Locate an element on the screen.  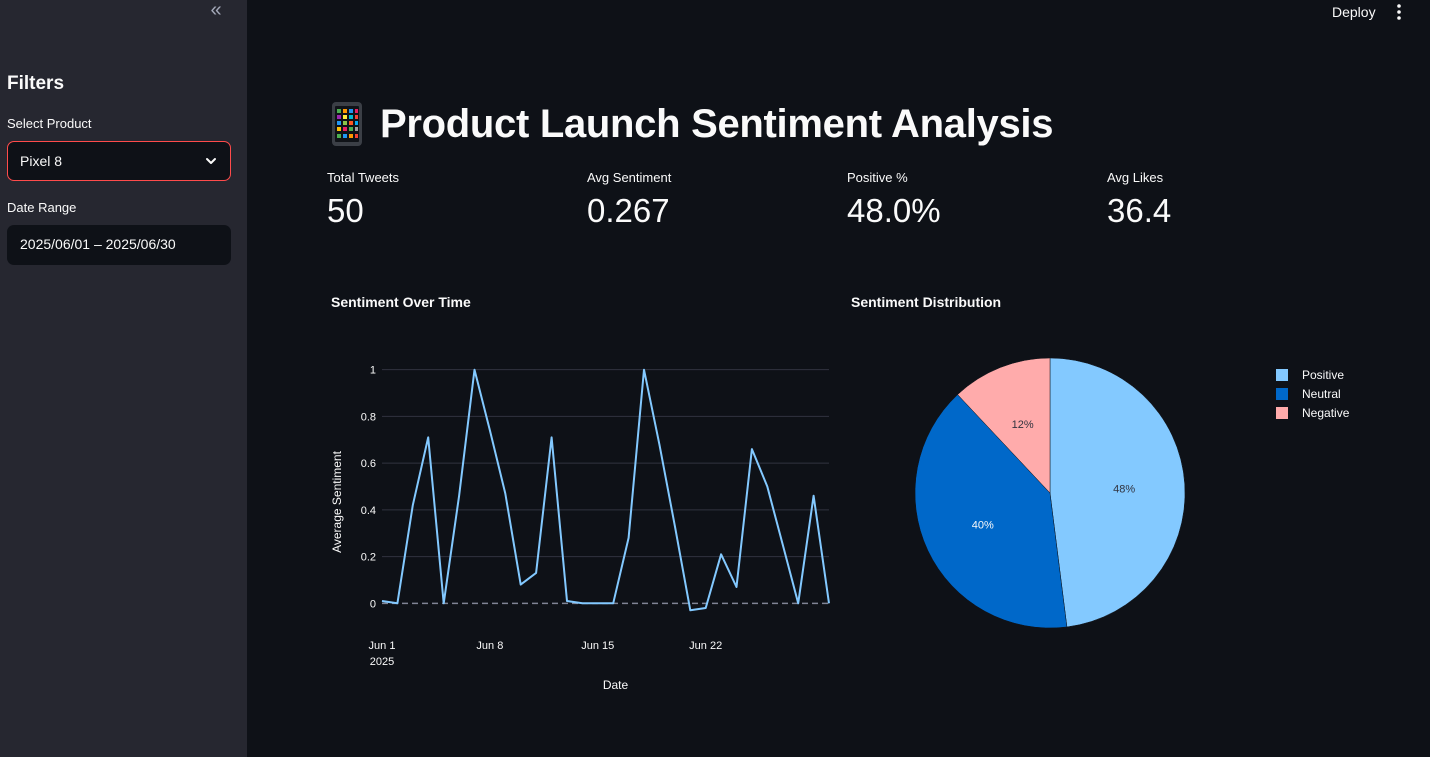
metric-avg-sentiment: Avg Sentiment 0.267 is located at coordinates (629, 200).